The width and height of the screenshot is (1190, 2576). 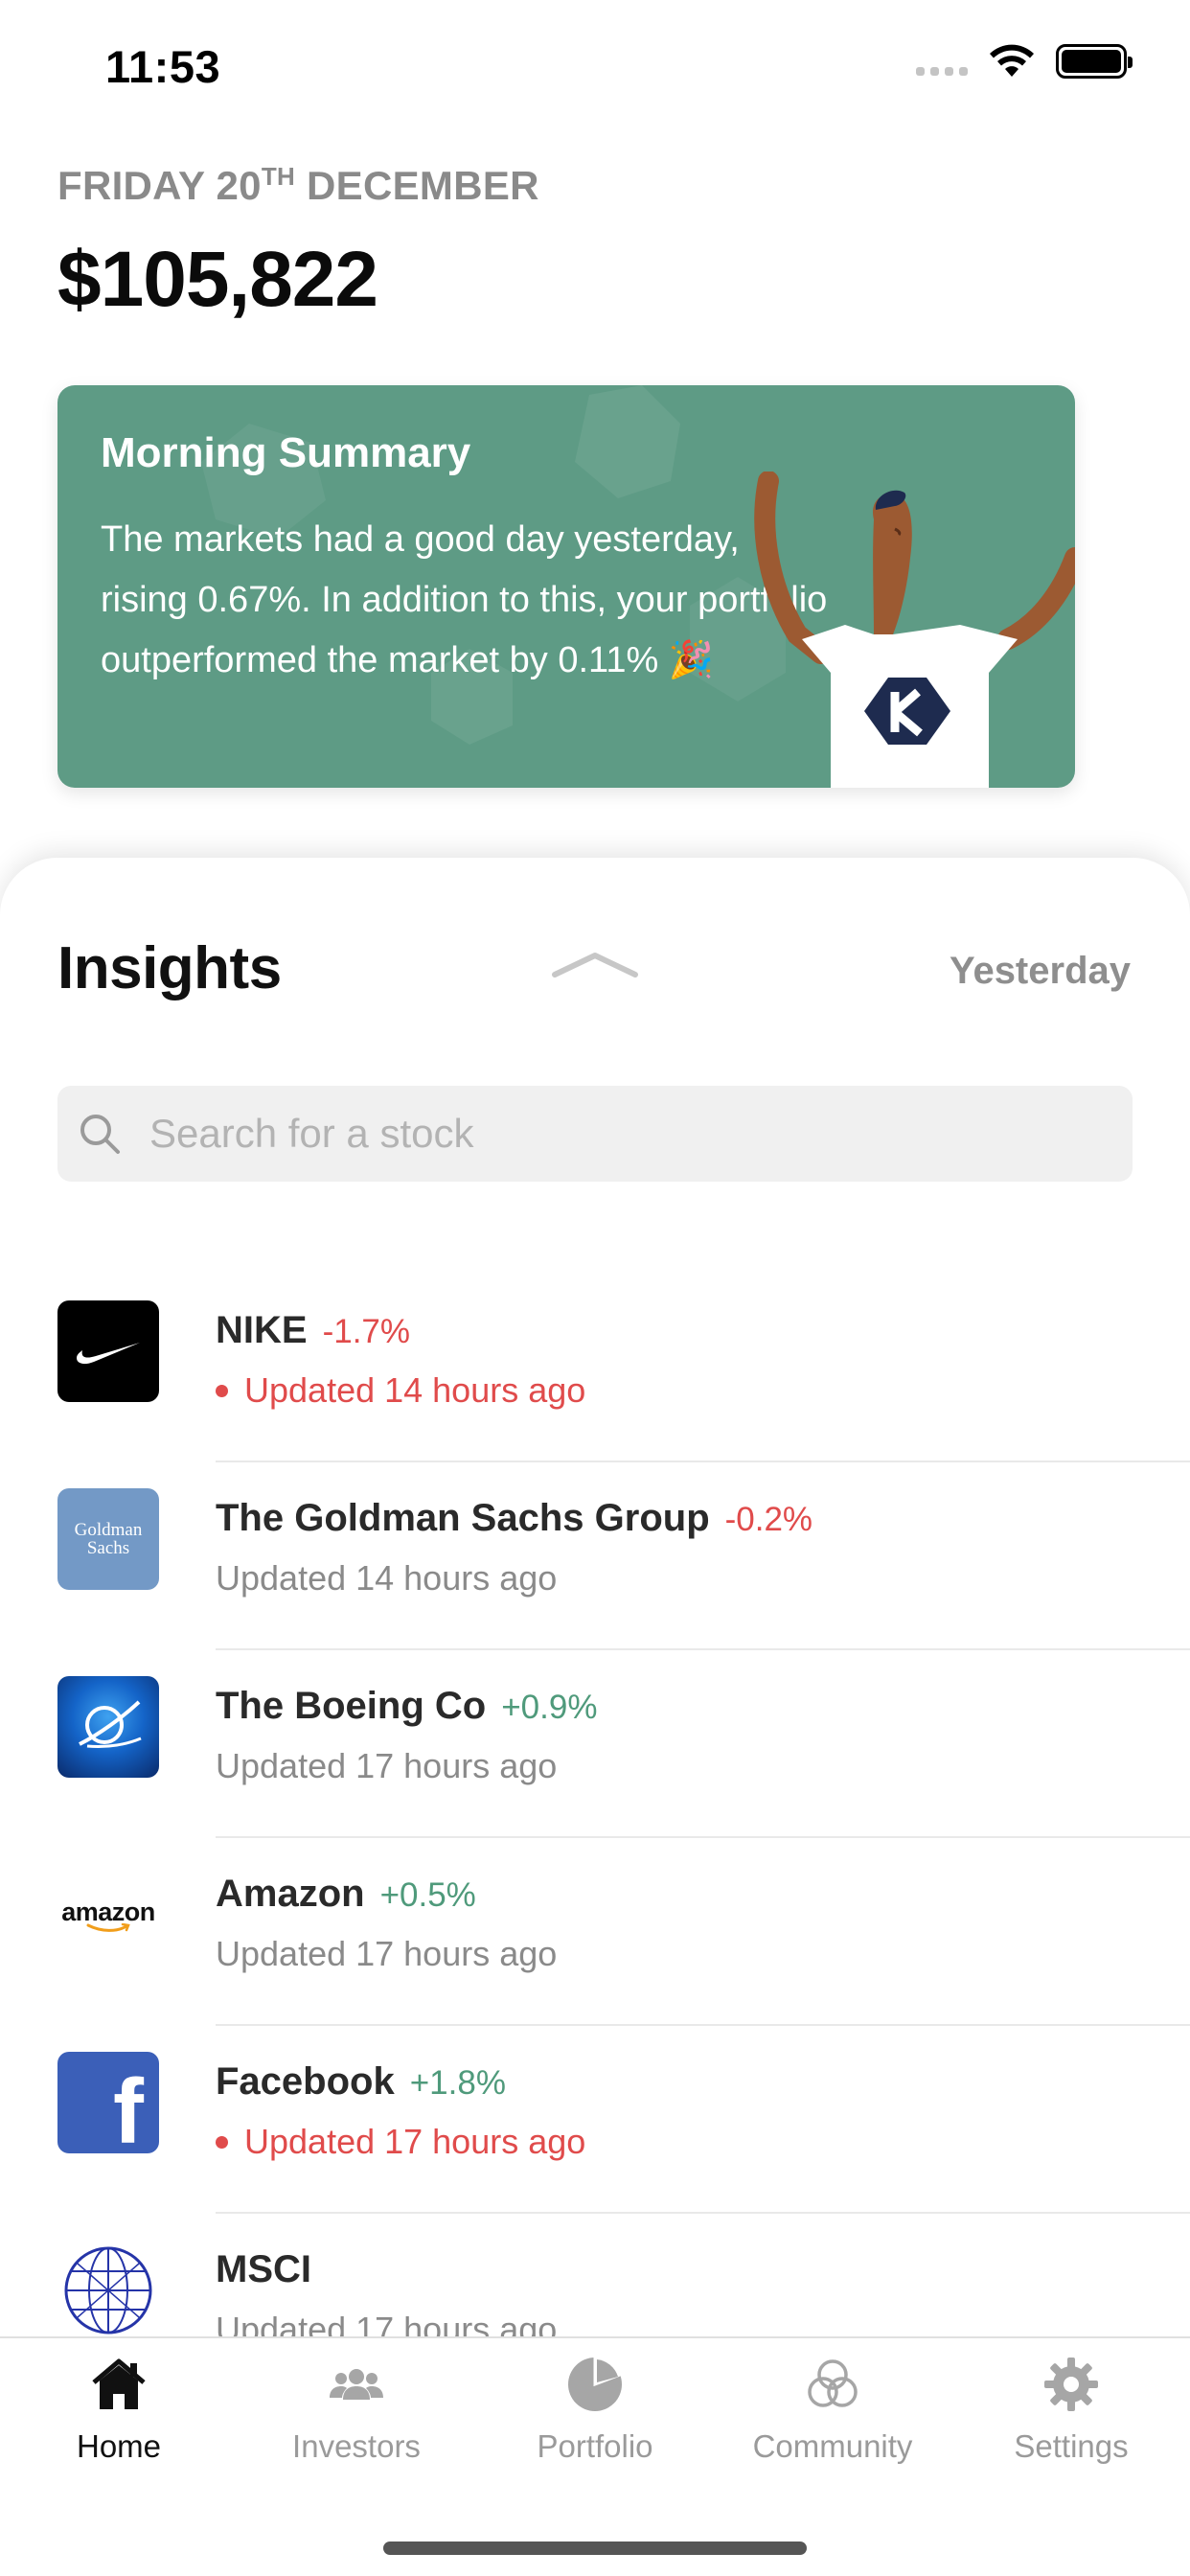 I want to click on tab-settings: Settings, so click(x=1071, y=2415).